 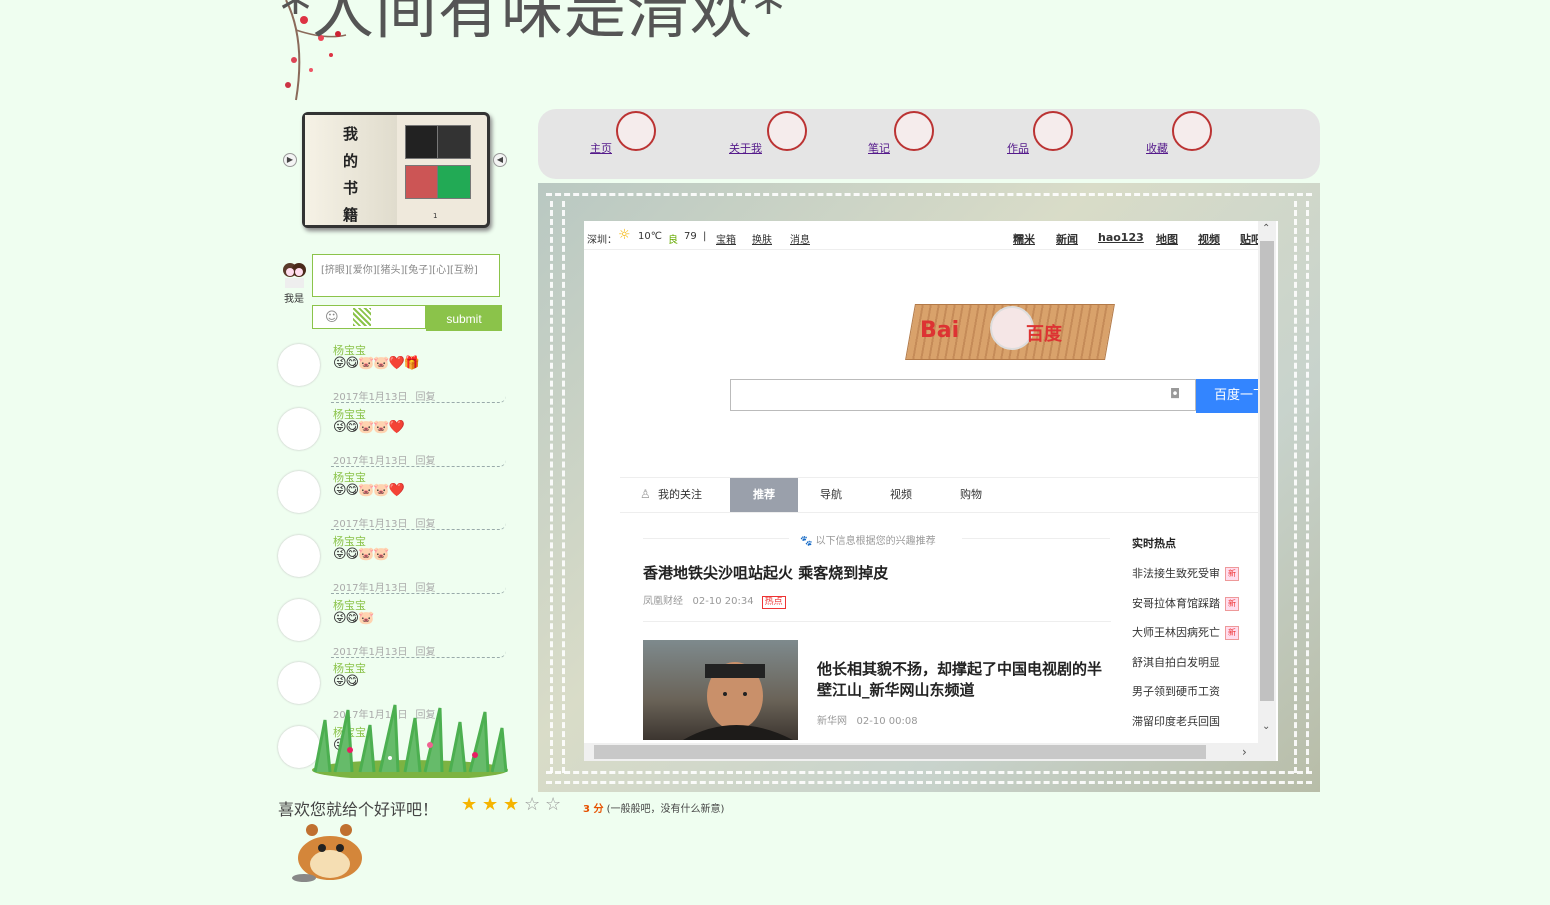 I want to click on hot-item-label: 大师王林因病死亡, so click(x=1176, y=632).